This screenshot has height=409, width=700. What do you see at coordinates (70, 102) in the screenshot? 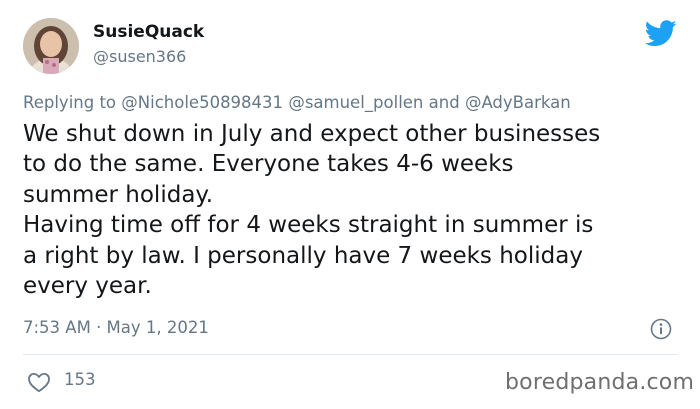
I see `reply-prefix: Replying to` at bounding box center [70, 102].